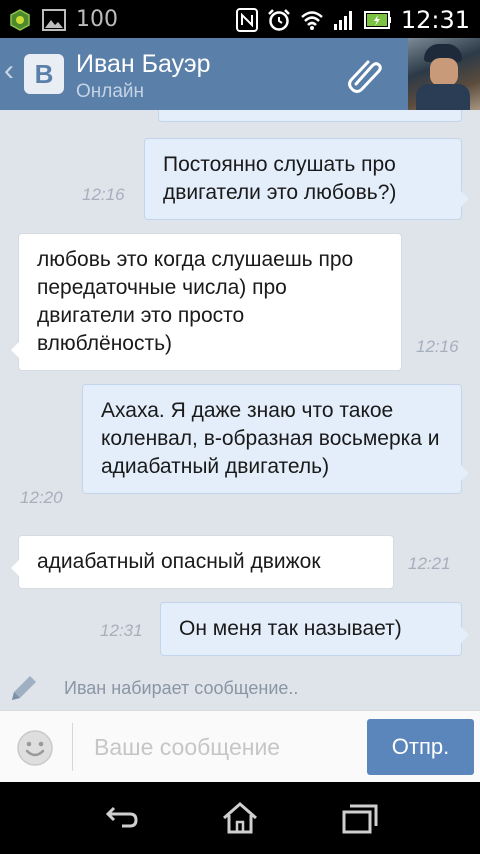 This screenshot has width=480, height=854. Describe the element at coordinates (97, 19) in the screenshot. I see `notification-count: 100` at that location.